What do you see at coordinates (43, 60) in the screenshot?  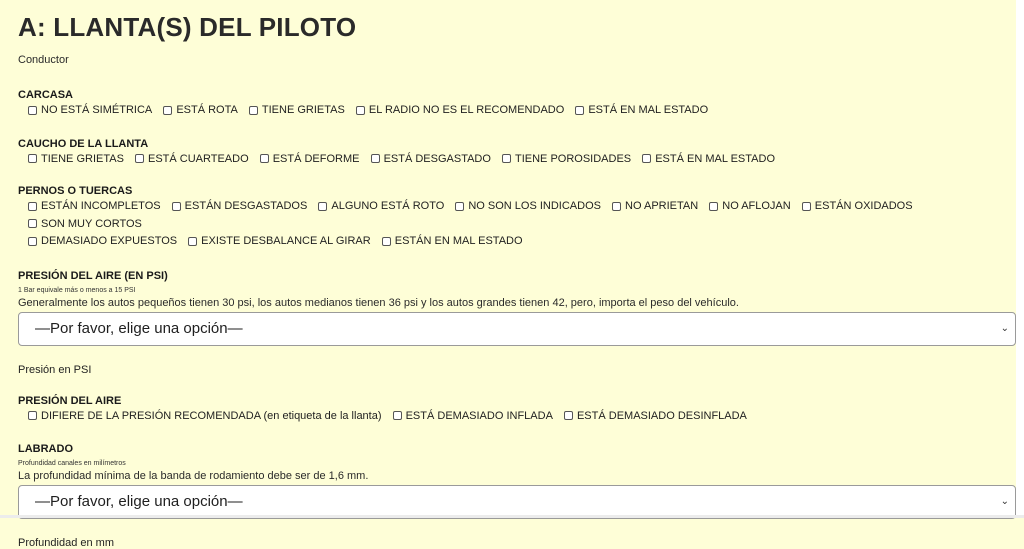 I see `subtitle: Conductor` at bounding box center [43, 60].